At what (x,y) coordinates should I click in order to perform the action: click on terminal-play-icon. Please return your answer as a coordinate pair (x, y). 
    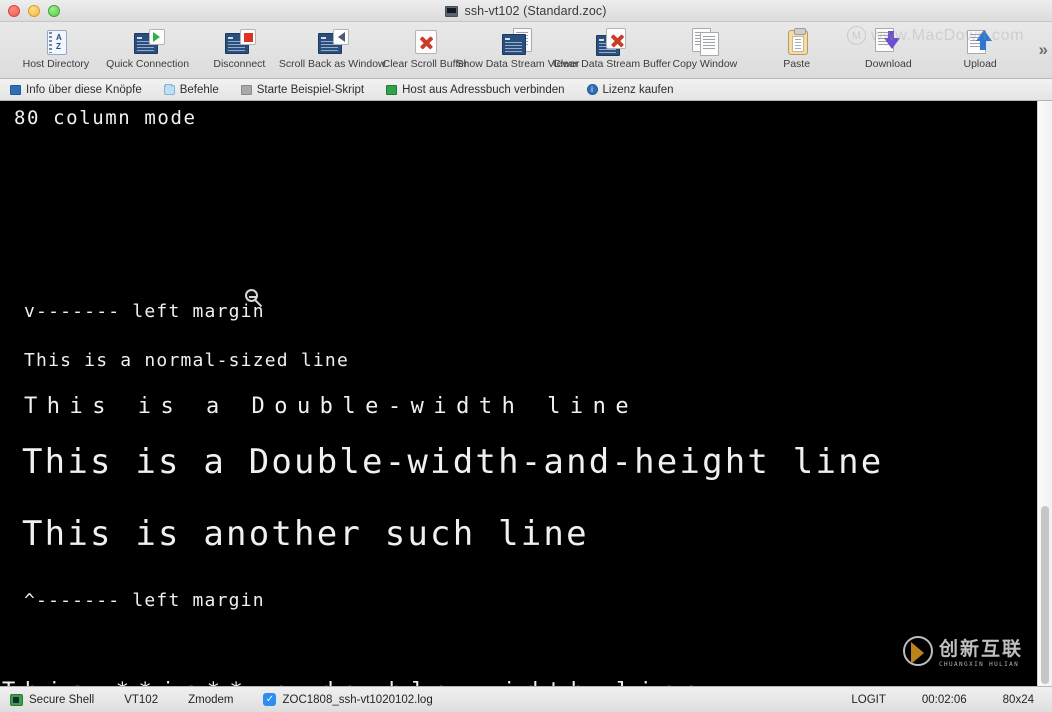
    Looking at the image, I should click on (148, 42).